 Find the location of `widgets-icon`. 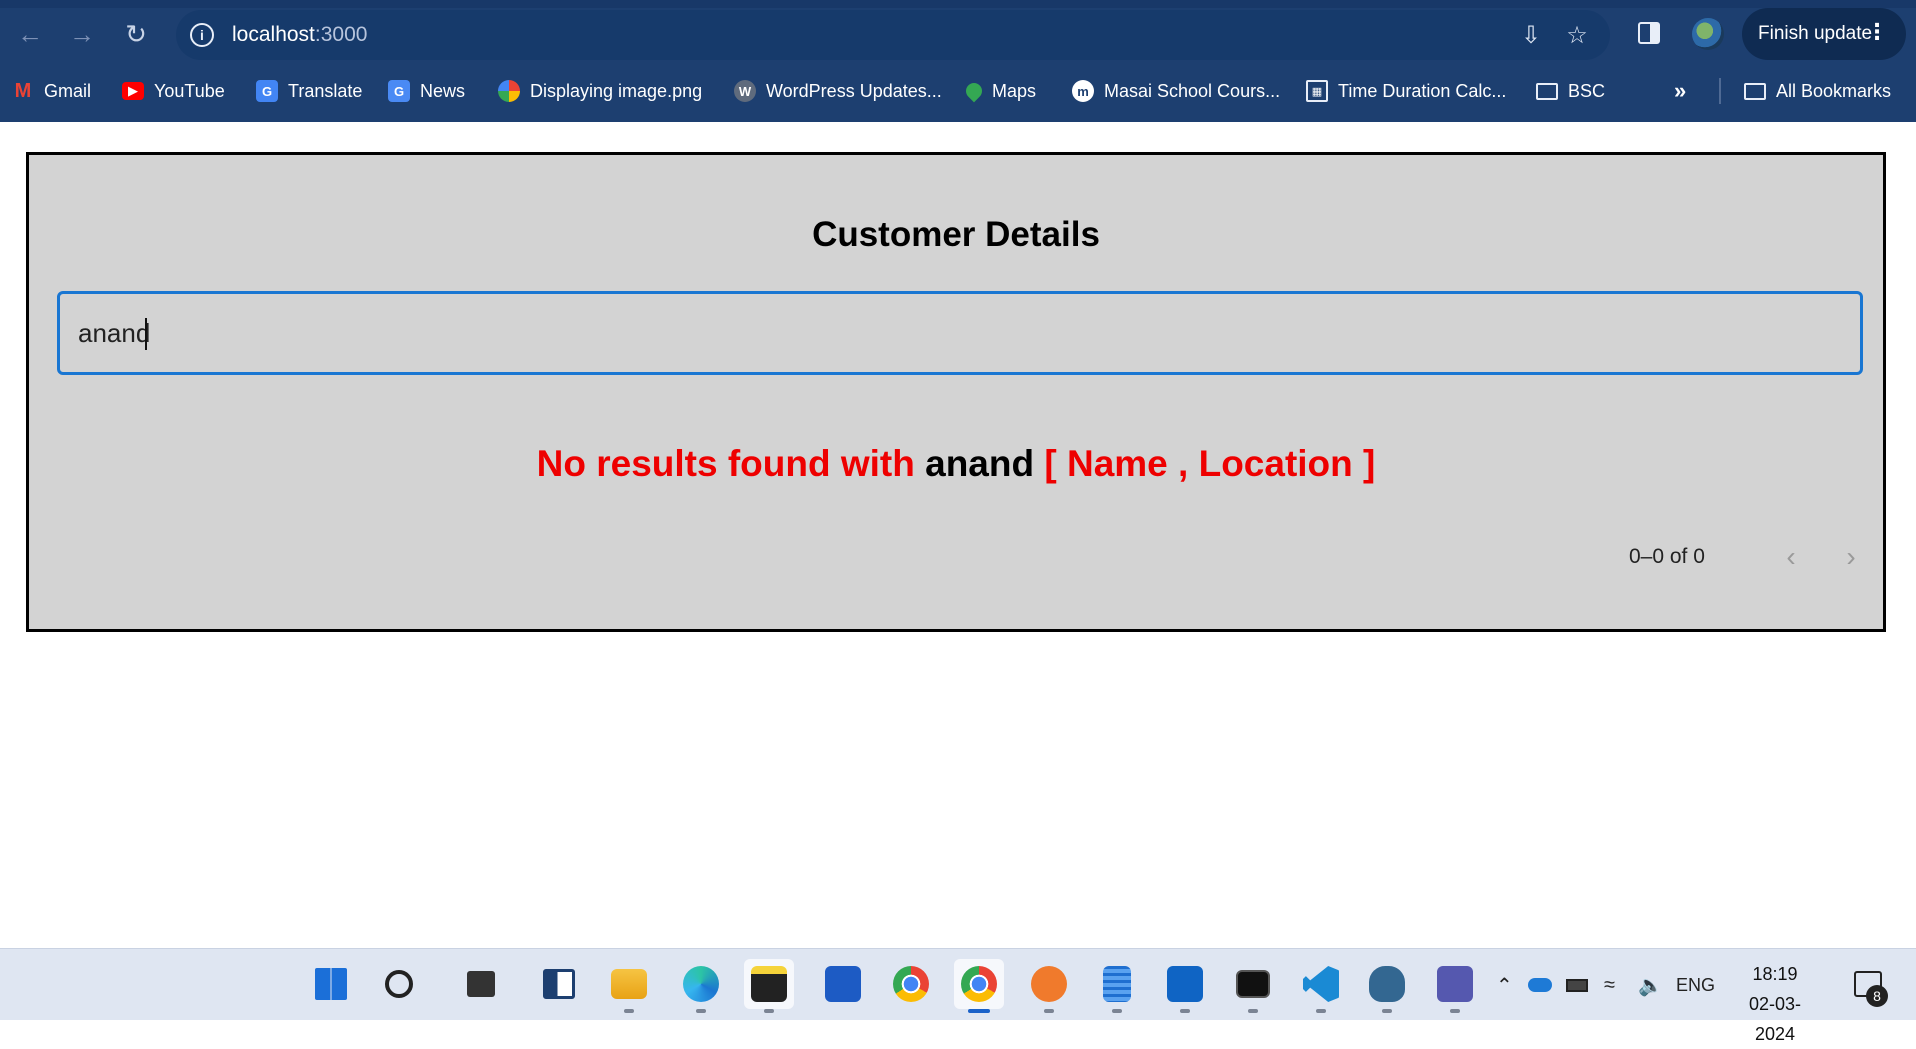

widgets-icon is located at coordinates (559, 984).